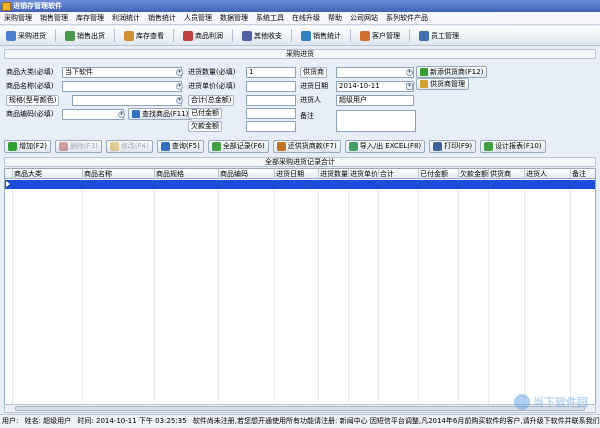 Image resolution: width=600 pixels, height=428 pixels. I want to click on toolbar-staff-button: 员工管理, so click(439, 35).